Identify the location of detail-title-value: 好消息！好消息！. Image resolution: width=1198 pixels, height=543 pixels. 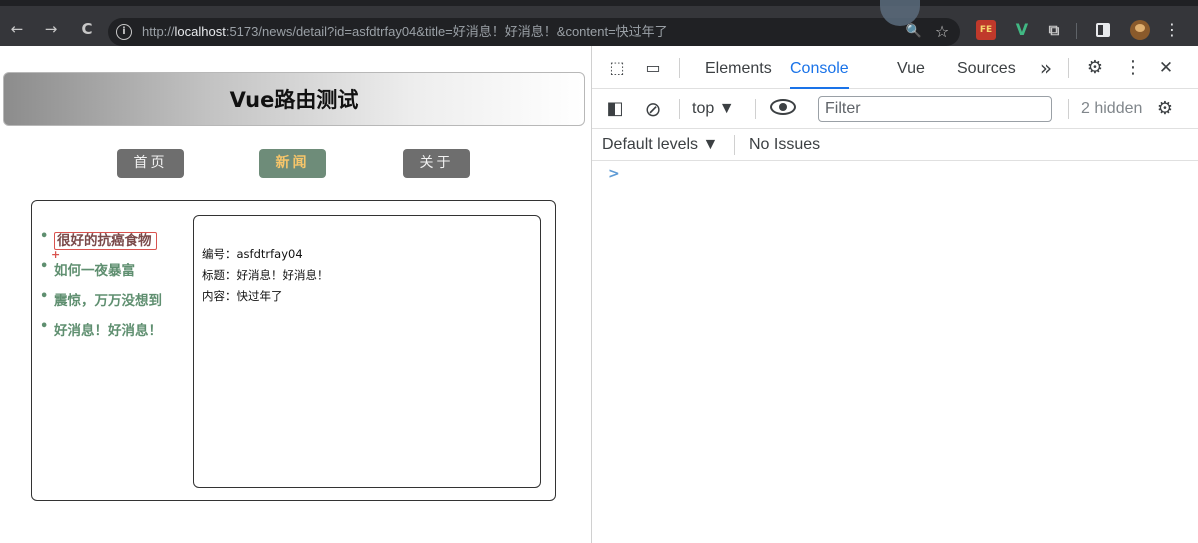
(282, 275).